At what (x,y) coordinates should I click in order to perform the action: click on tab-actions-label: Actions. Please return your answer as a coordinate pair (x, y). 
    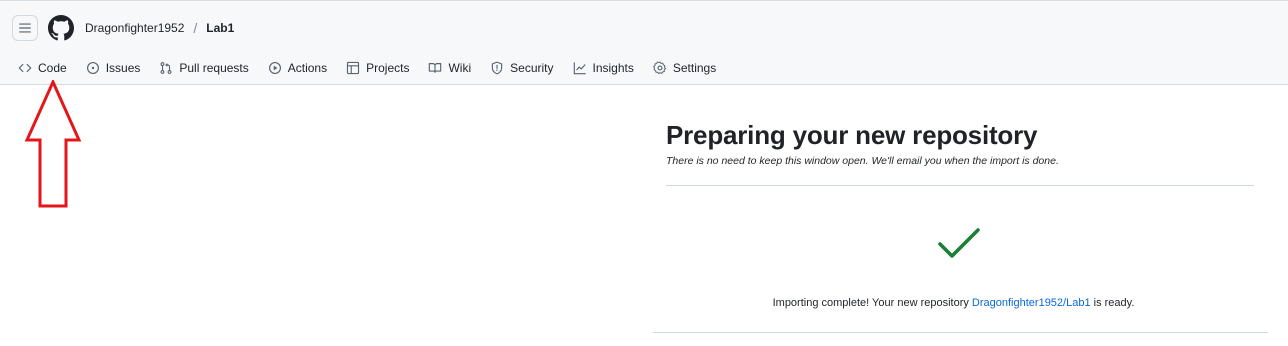
    Looking at the image, I should click on (307, 68).